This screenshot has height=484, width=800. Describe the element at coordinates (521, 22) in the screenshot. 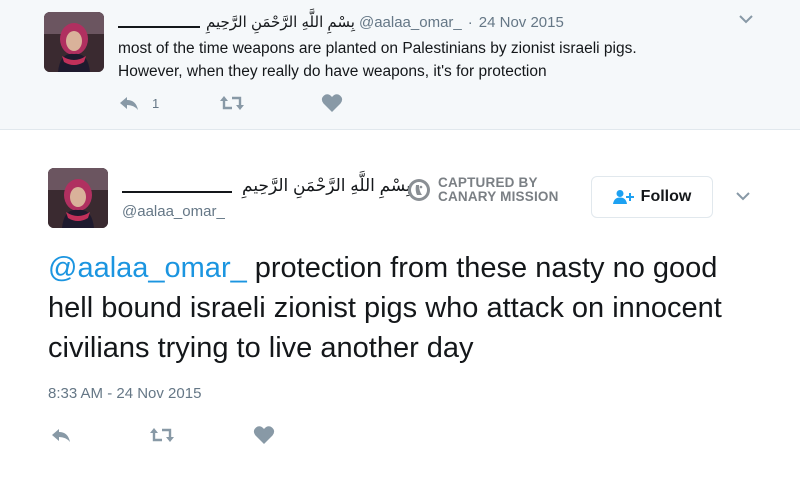

I see `tweet-date: 24 Nov 2015` at that location.